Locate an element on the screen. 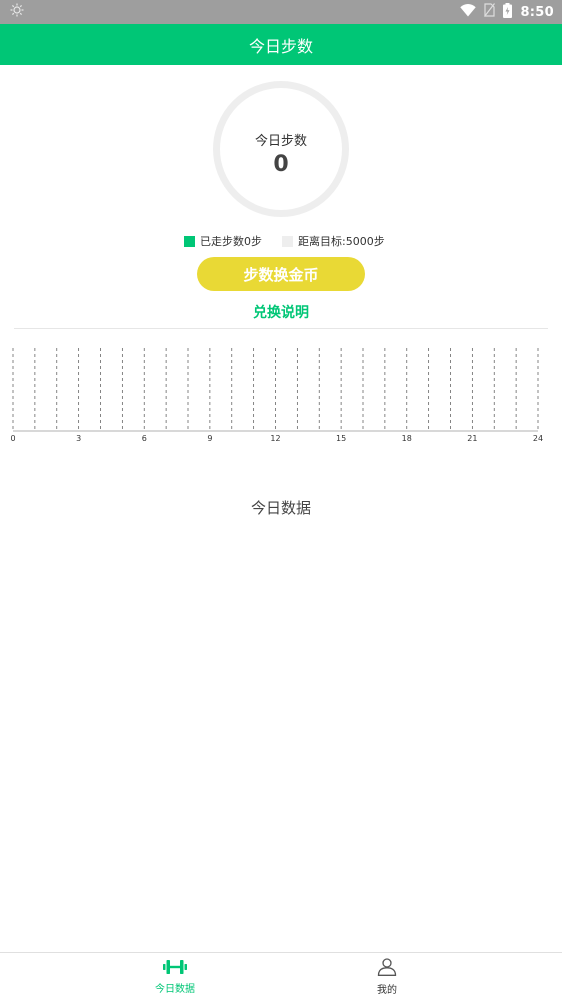 The image size is (562, 1000). x-tick-label: 15 is located at coordinates (341, 438).